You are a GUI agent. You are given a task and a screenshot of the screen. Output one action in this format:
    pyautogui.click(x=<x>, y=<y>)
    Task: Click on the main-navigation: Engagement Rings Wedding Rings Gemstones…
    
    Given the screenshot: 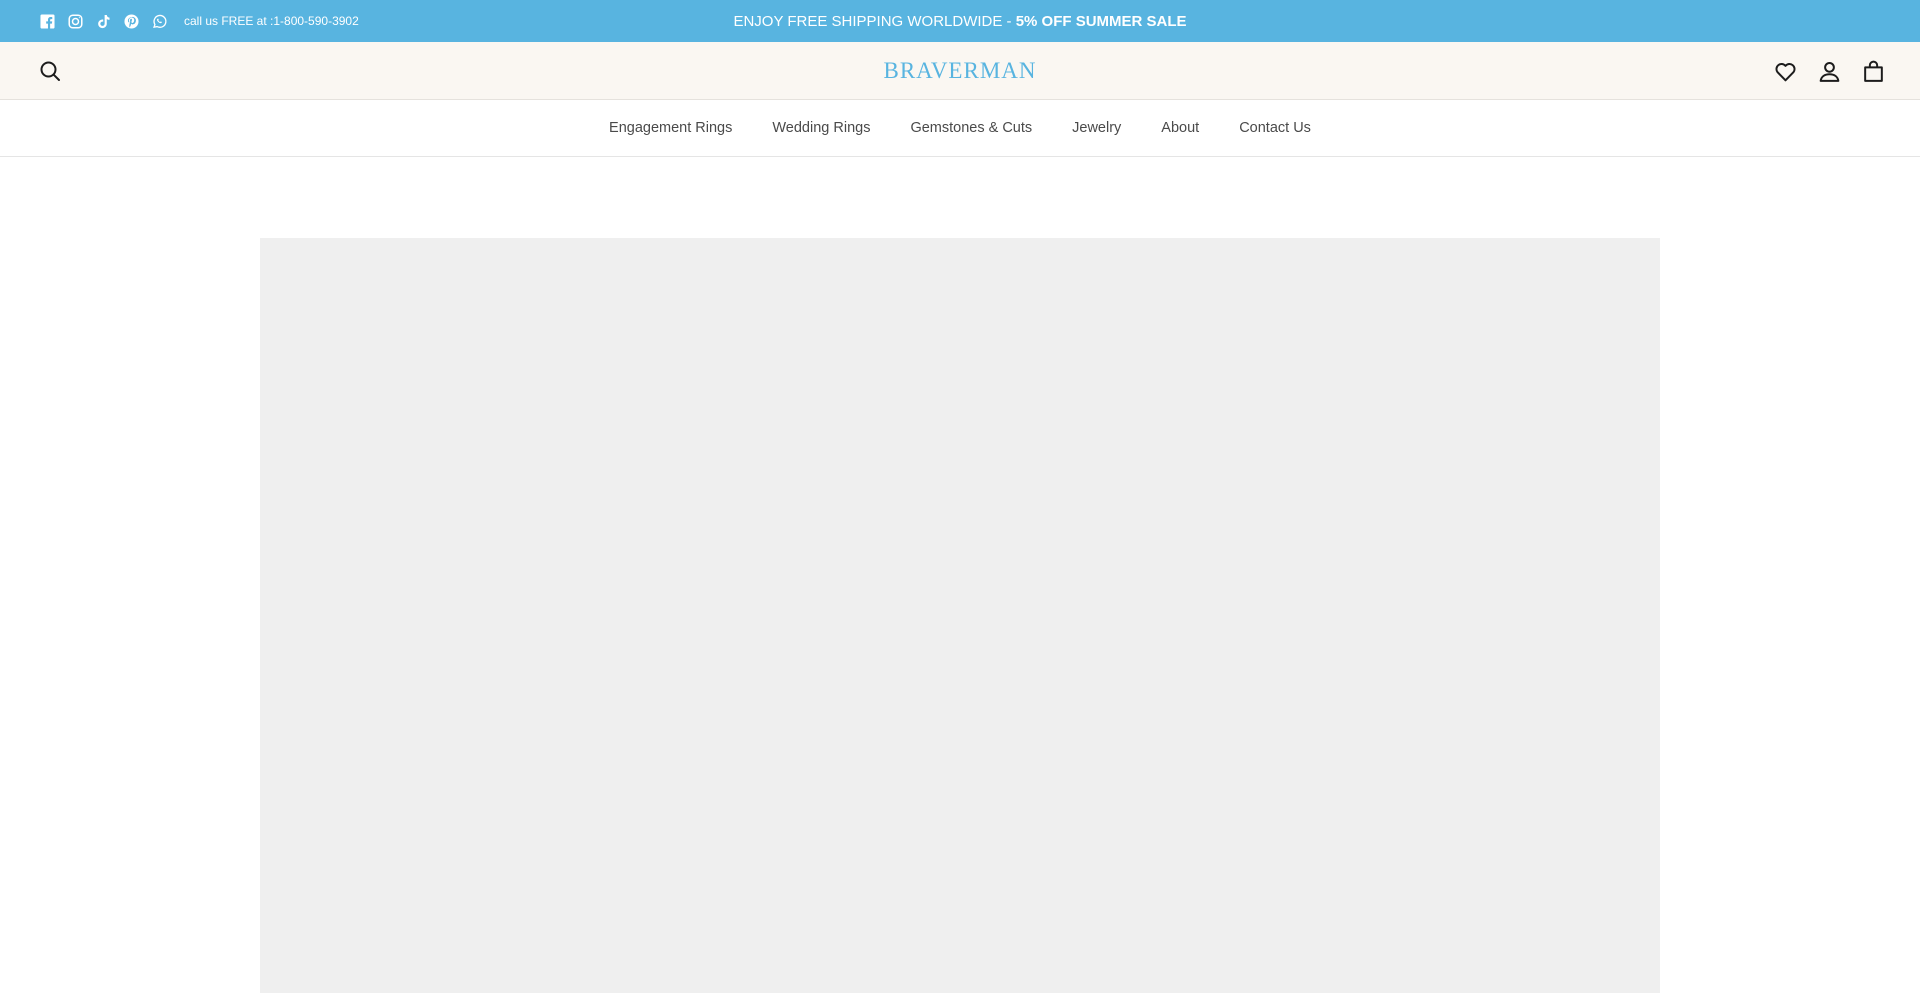 What is the action you would take?
    pyautogui.click(x=960, y=128)
    